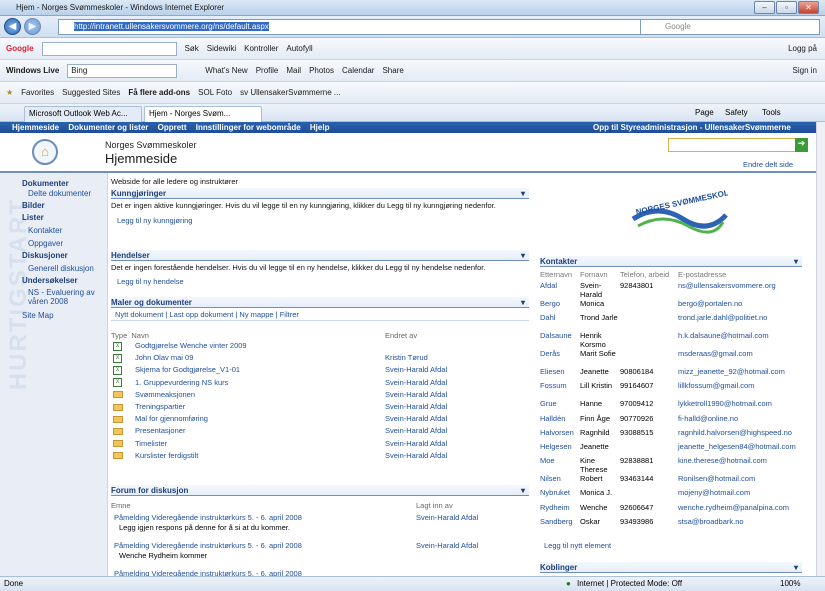 Image resolution: width=825 pixels, height=591 pixels. What do you see at coordinates (711, 521) in the screenshot?
I see `contact-email: stsa@broadbark.no` at bounding box center [711, 521].